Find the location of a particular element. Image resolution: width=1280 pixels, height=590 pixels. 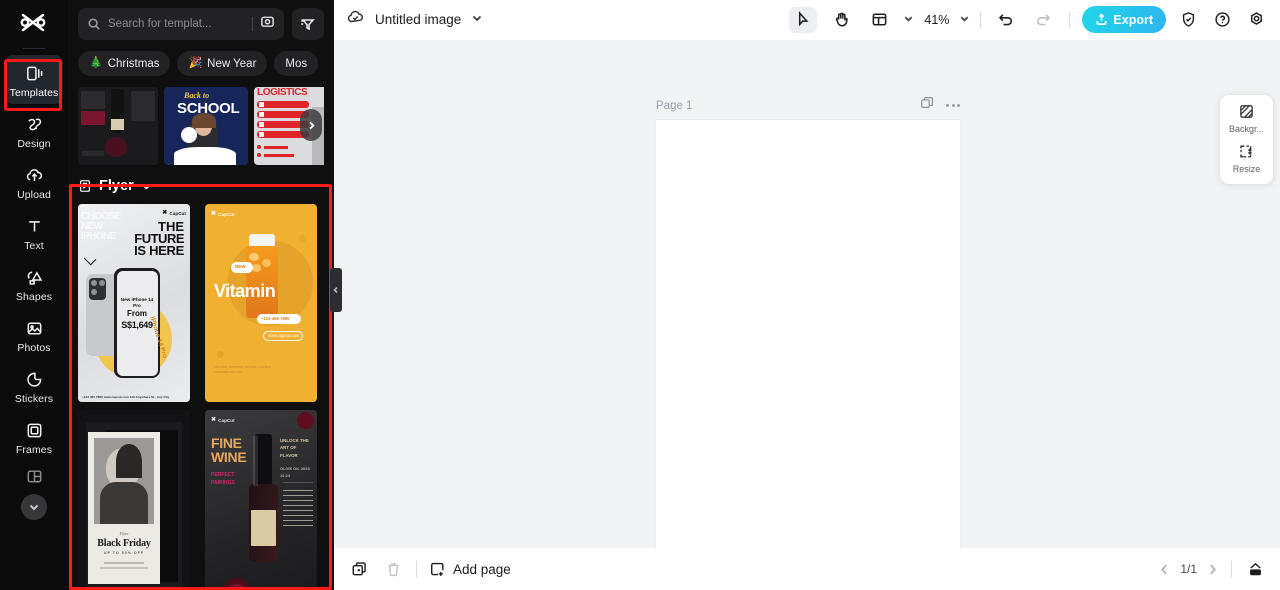

sidebar-item-photos: Photos is located at coordinates (34, 334).